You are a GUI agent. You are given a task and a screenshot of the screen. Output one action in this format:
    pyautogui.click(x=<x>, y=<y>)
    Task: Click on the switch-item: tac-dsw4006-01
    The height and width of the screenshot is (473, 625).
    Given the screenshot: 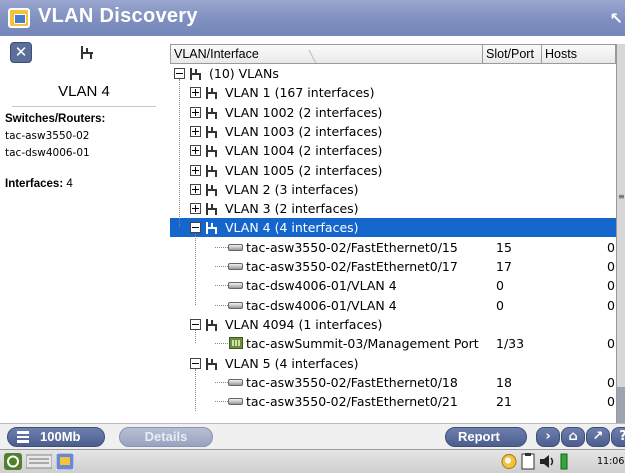 What is the action you would take?
    pyautogui.click(x=47, y=153)
    